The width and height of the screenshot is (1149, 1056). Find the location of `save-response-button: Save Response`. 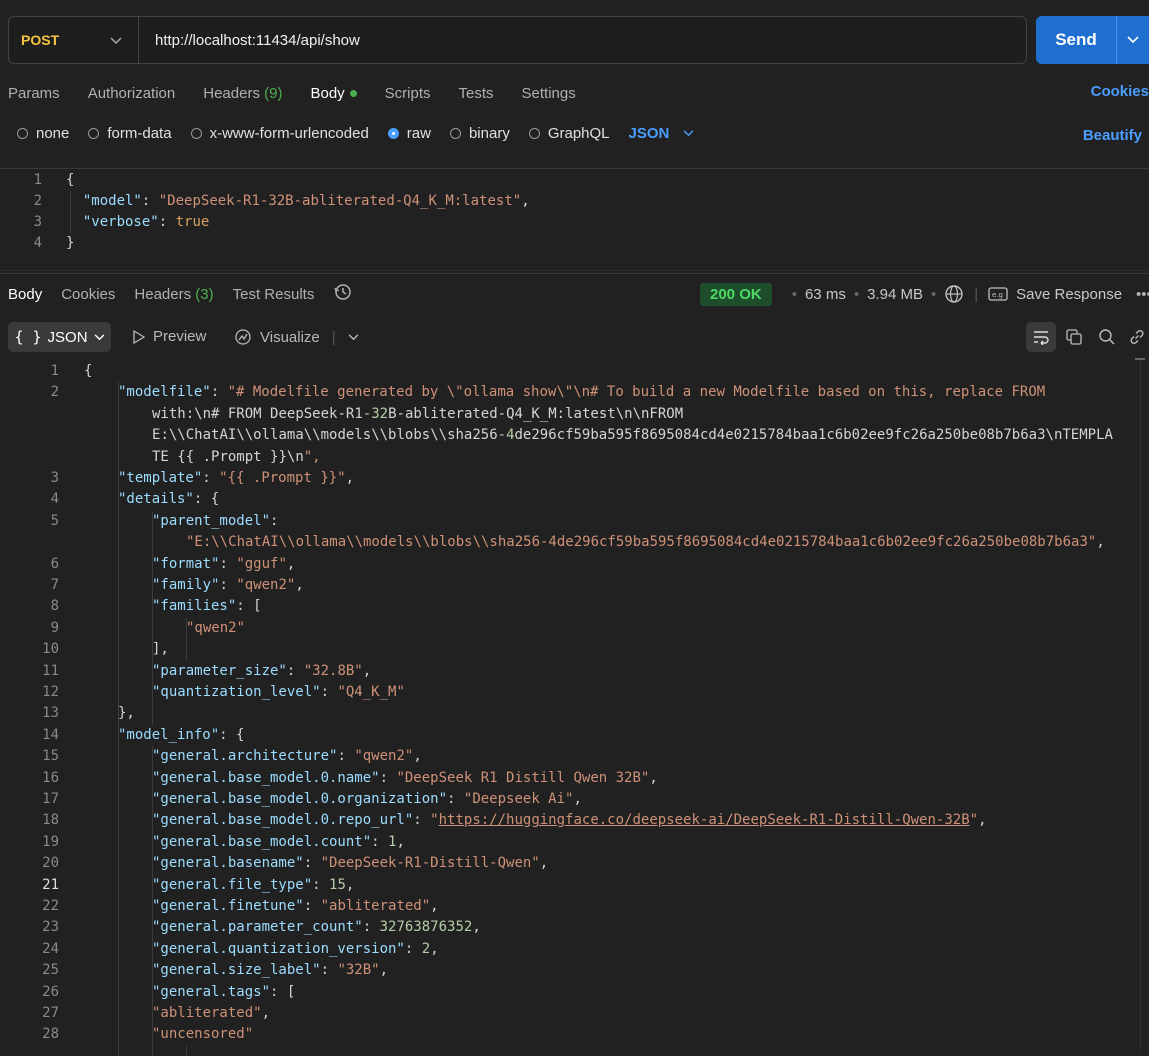

save-response-button: Save Response is located at coordinates (1069, 294).